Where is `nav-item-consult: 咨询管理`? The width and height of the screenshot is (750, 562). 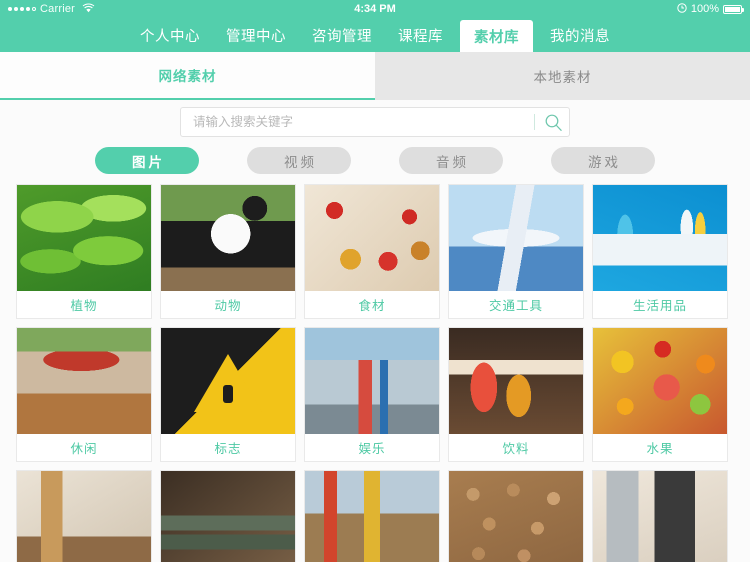
nav-item-consult: 咨询管理 is located at coordinates (342, 35).